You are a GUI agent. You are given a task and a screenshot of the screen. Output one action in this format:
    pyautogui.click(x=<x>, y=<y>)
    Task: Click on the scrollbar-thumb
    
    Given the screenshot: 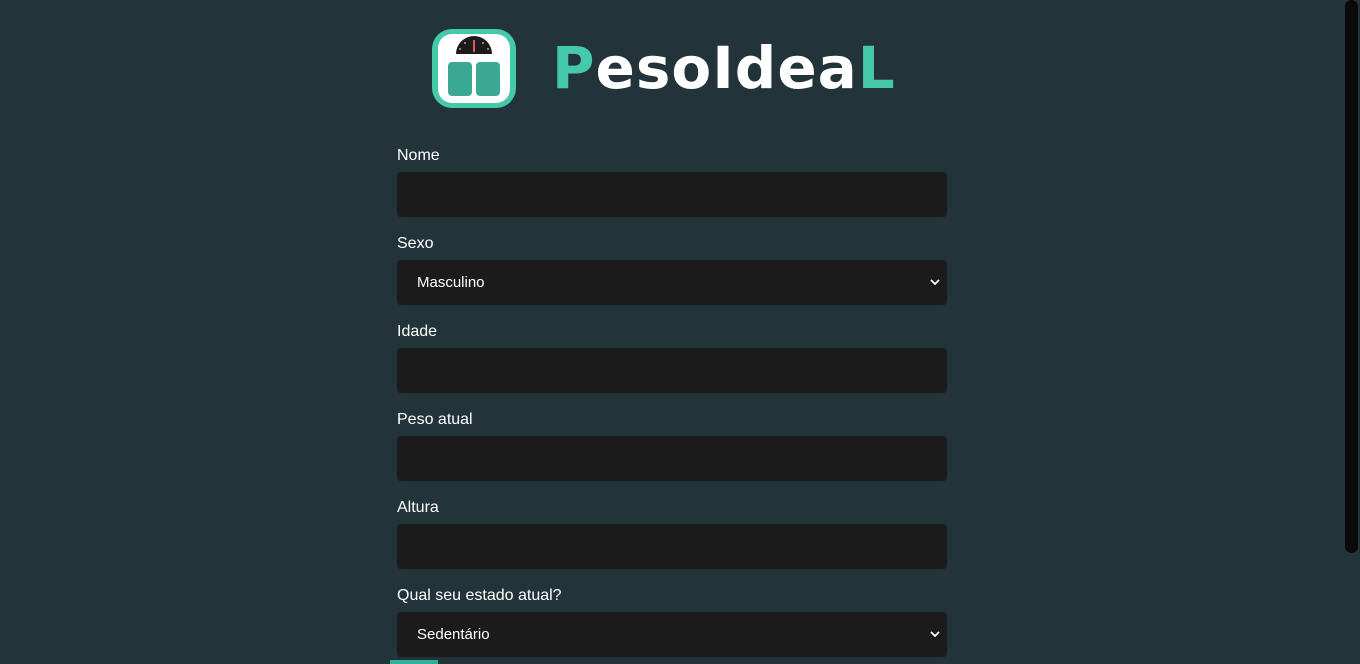 What is the action you would take?
    pyautogui.click(x=1351, y=276)
    